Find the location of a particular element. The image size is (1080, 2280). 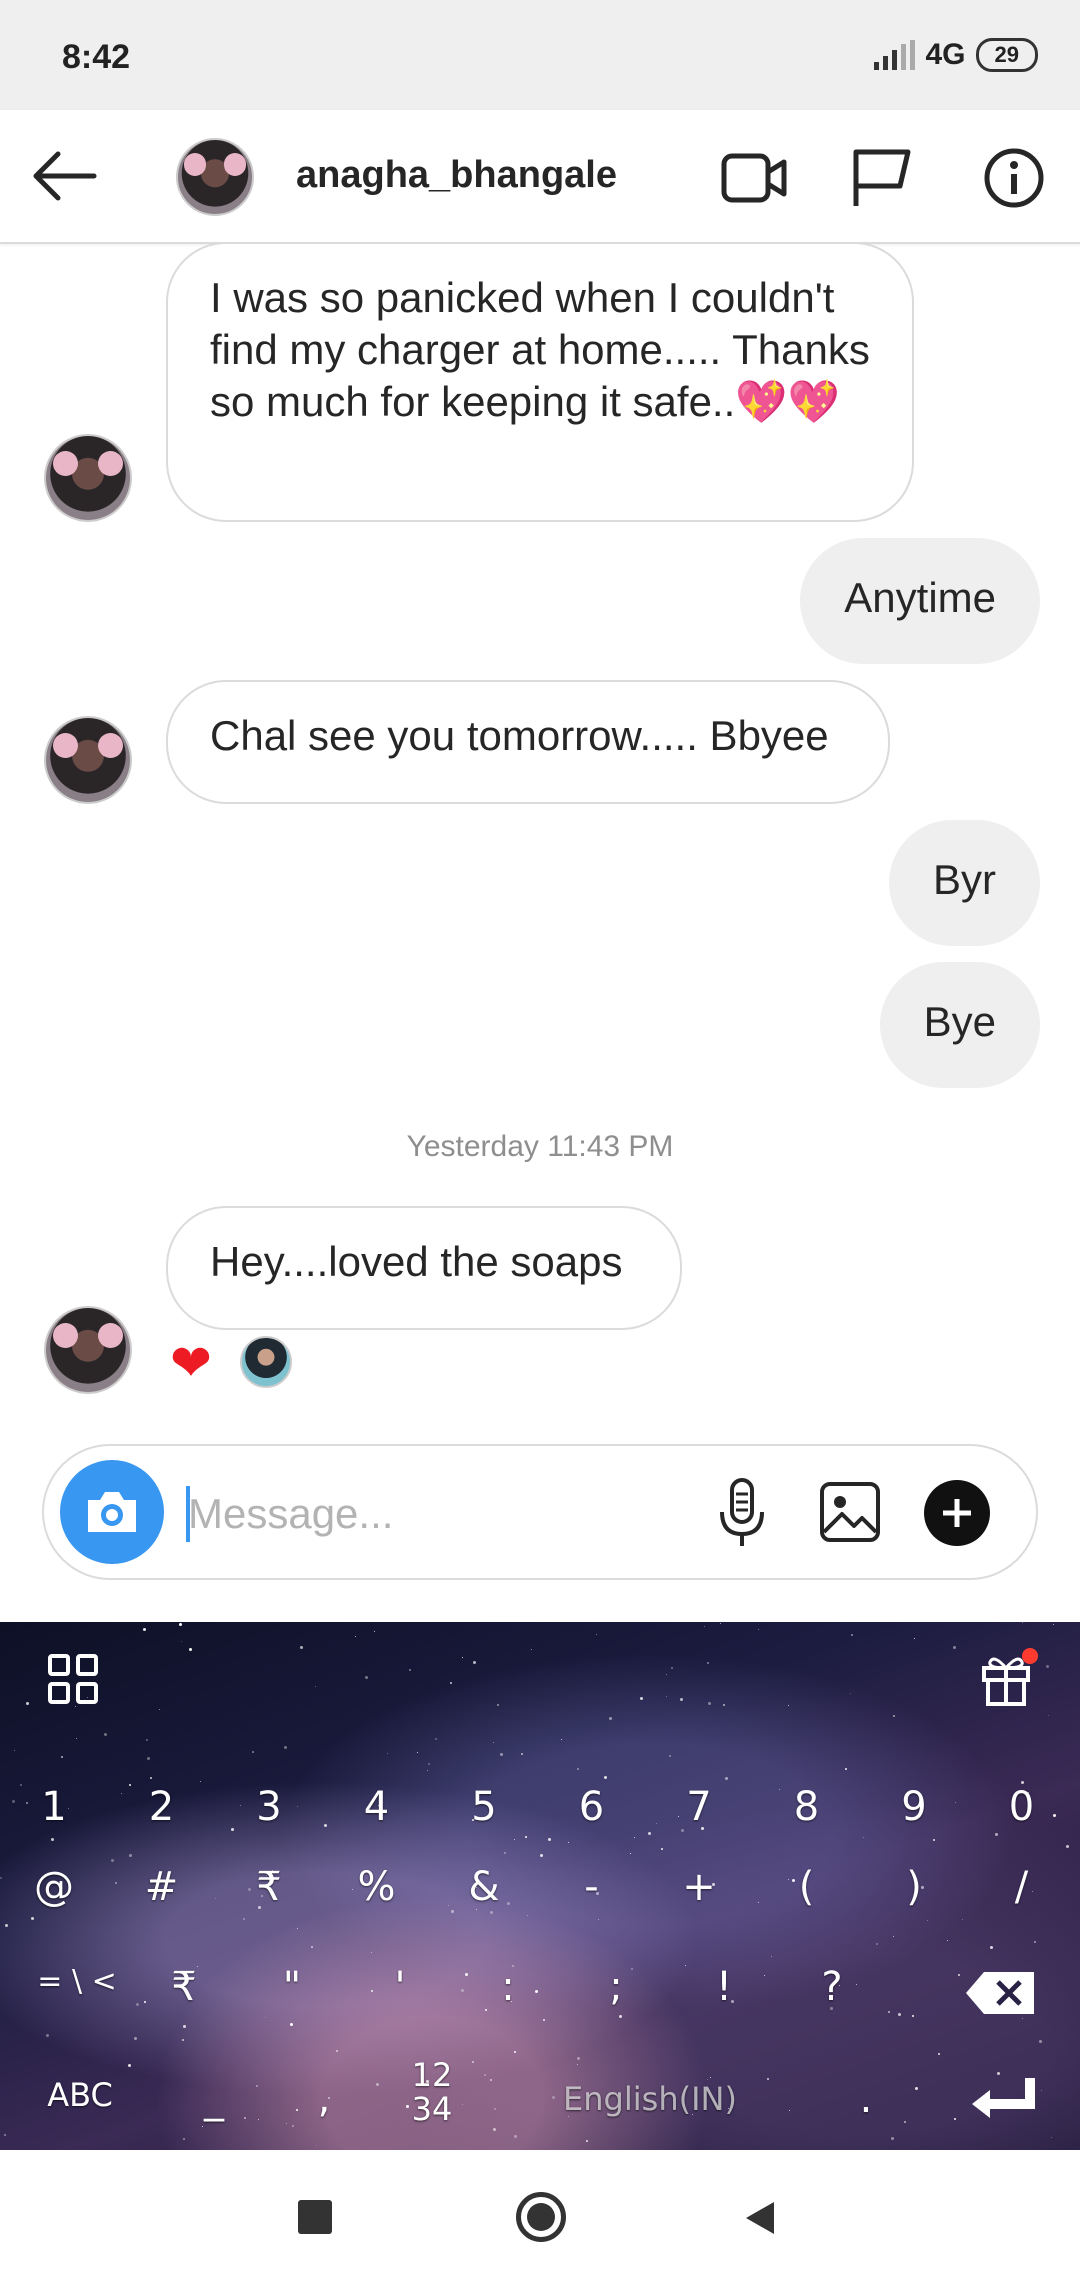

microphone-icon is located at coordinates (742, 1514).